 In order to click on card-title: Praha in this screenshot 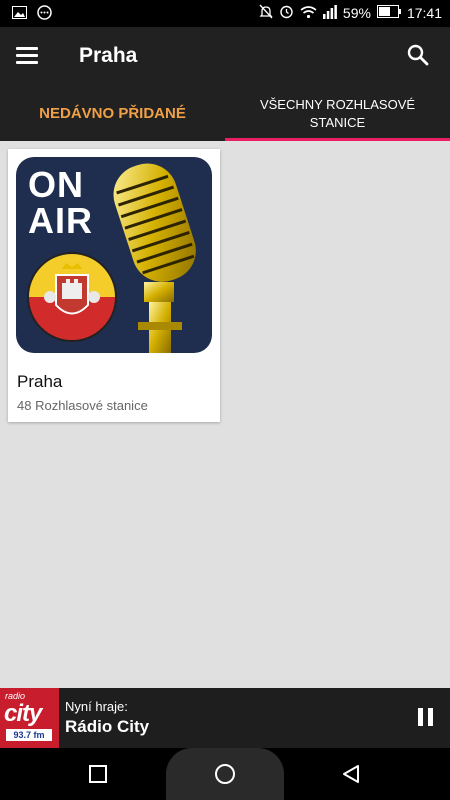, I will do `click(40, 381)`.